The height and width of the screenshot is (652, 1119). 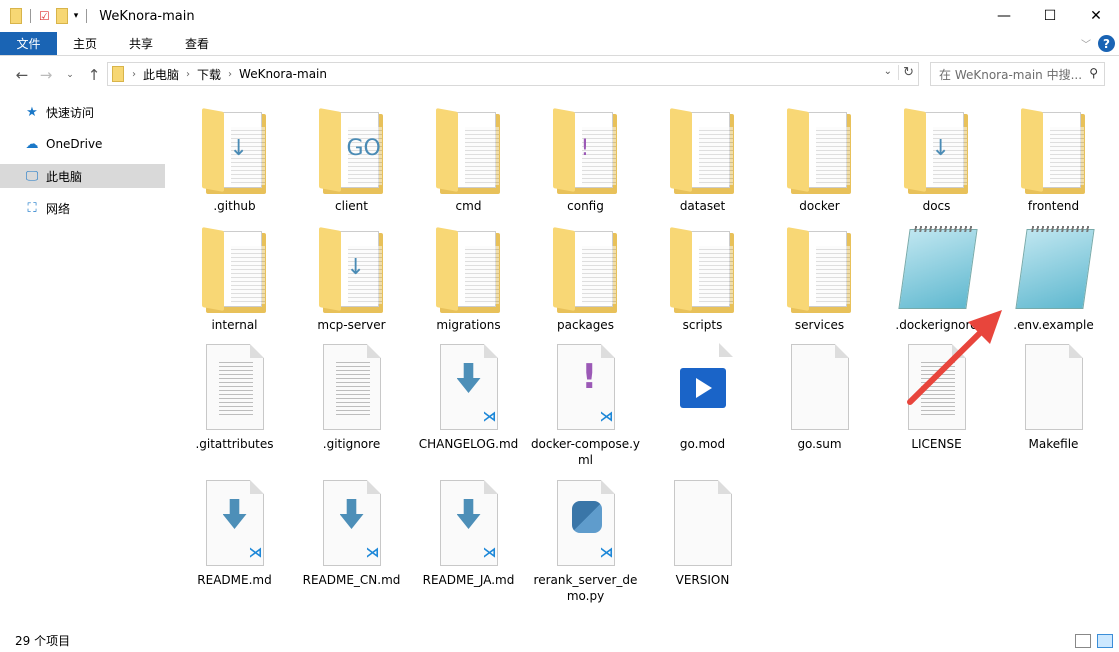 I want to click on file-name: migrations, so click(x=468, y=325).